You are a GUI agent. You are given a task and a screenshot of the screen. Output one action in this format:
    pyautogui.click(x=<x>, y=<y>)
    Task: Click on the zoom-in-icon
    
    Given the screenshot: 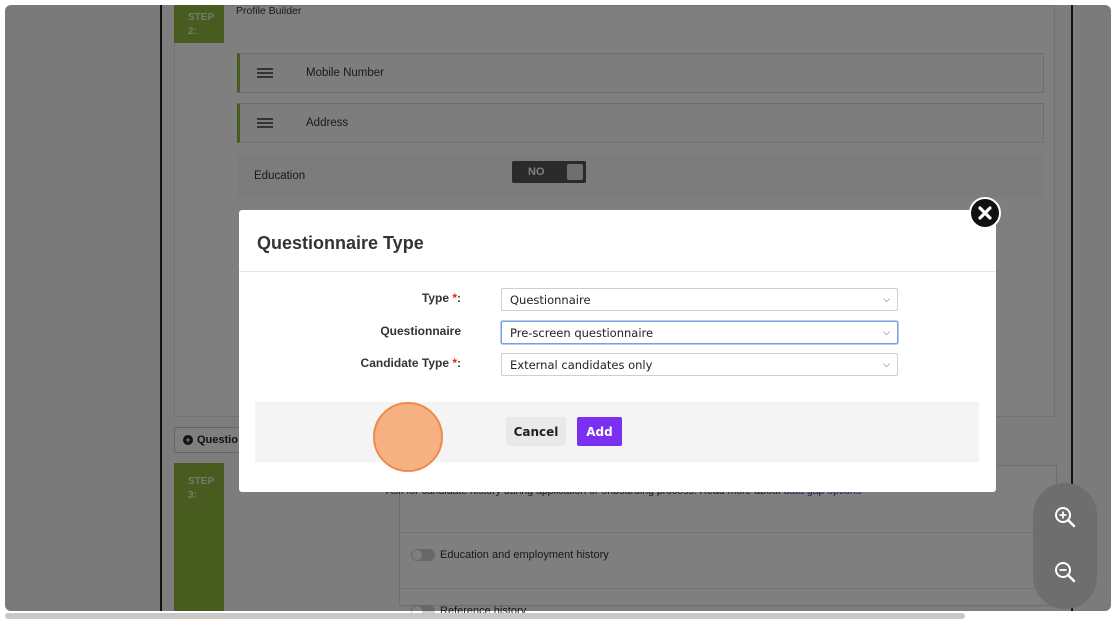 What is the action you would take?
    pyautogui.click(x=1065, y=517)
    